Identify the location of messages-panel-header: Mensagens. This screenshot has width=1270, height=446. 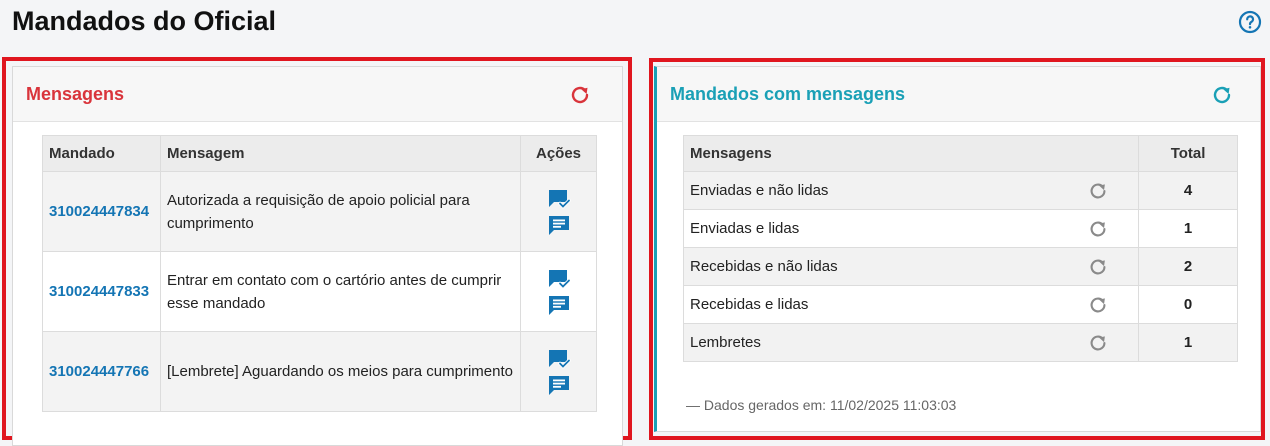
(317, 94).